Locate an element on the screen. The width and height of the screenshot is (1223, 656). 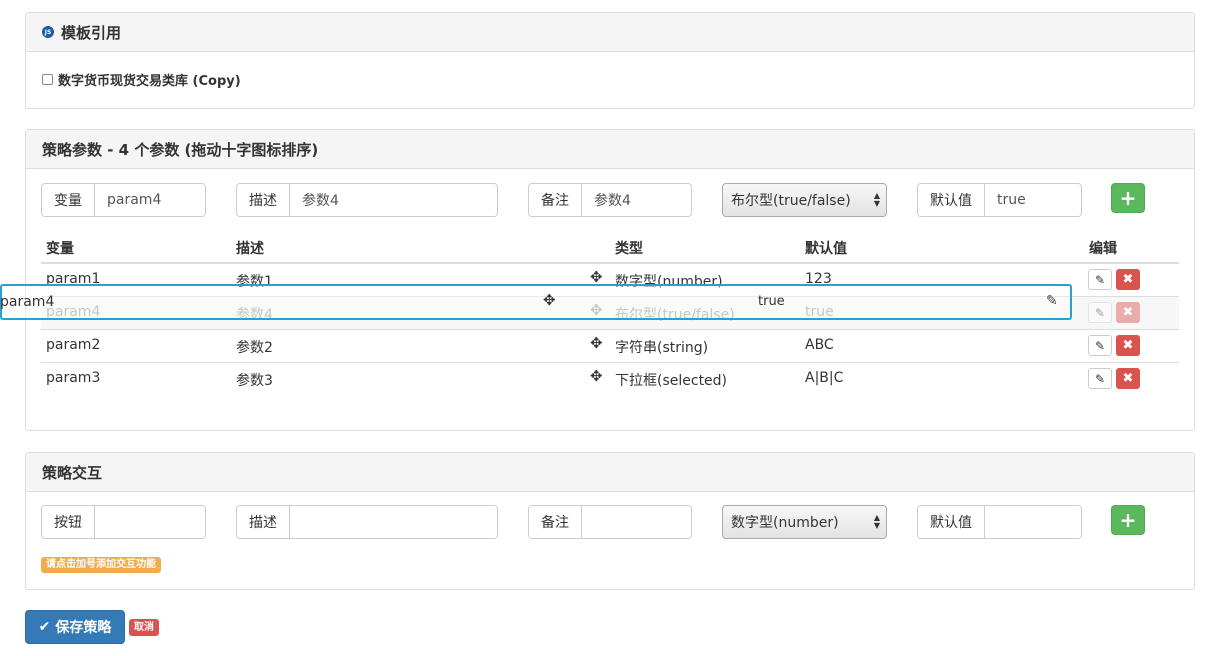
interaction-button-group: 按钮 is located at coordinates (123, 522).